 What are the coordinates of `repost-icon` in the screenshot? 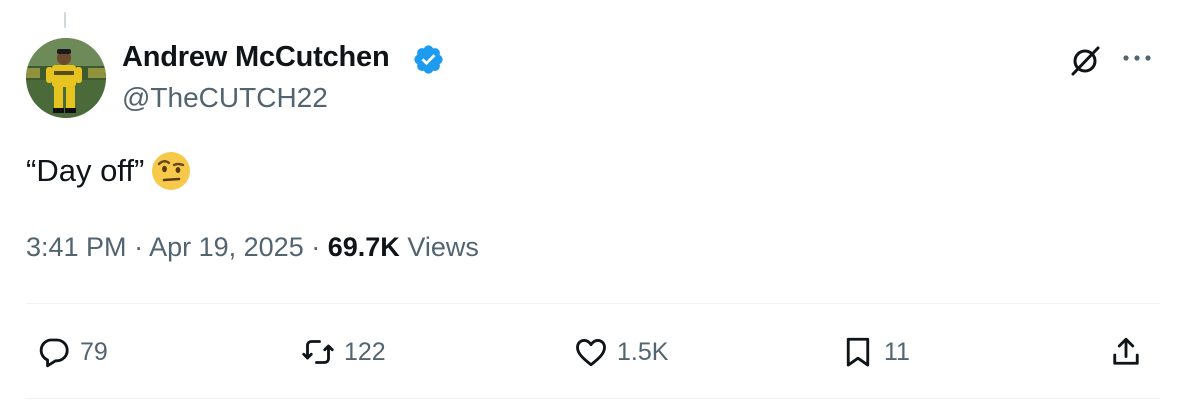 It's located at (318, 352).